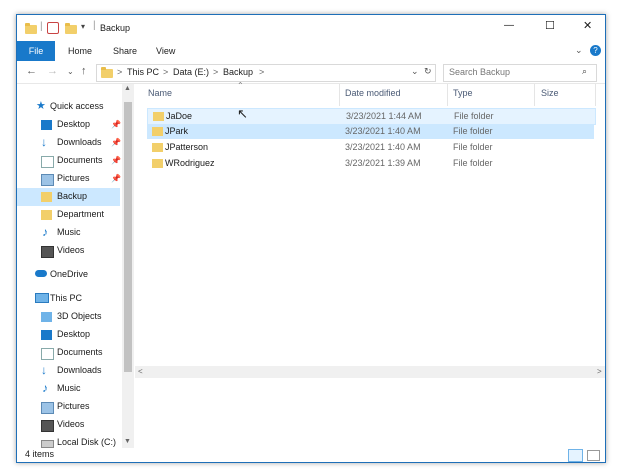  I want to click on properties-check-icon, so click(53, 28).